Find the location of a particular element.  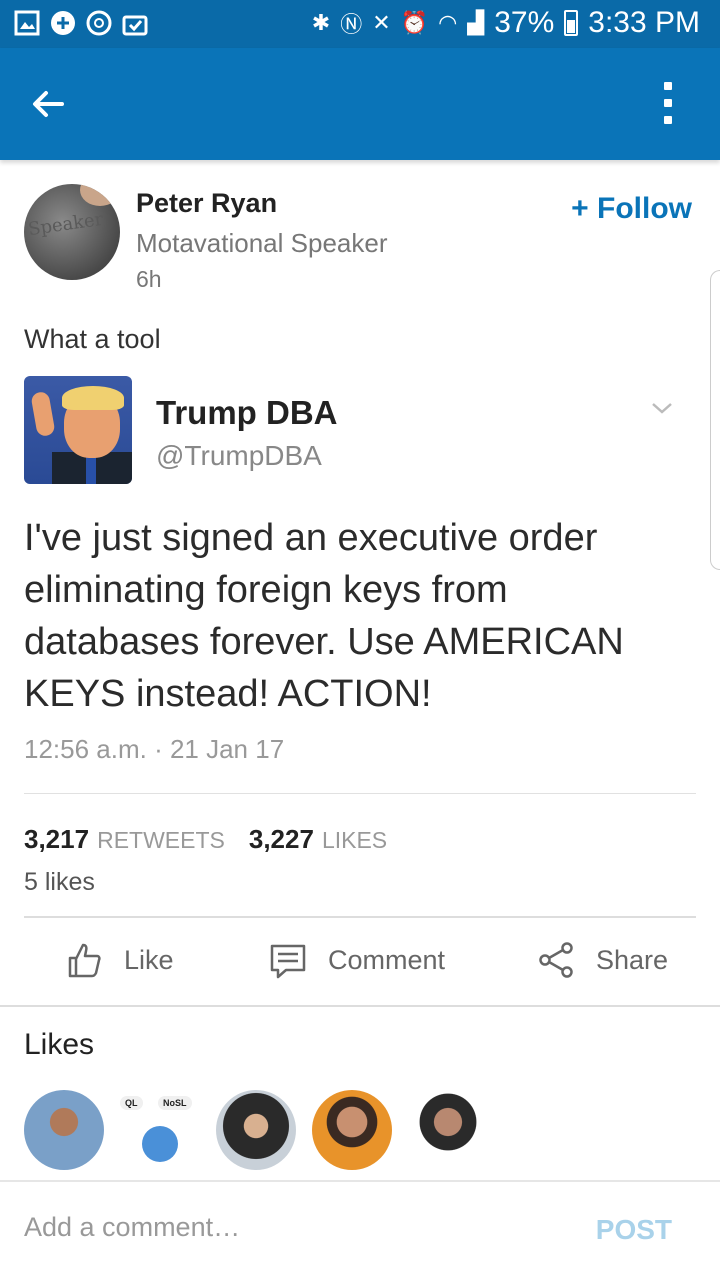

comment-button: Comment is located at coordinates (356, 960).